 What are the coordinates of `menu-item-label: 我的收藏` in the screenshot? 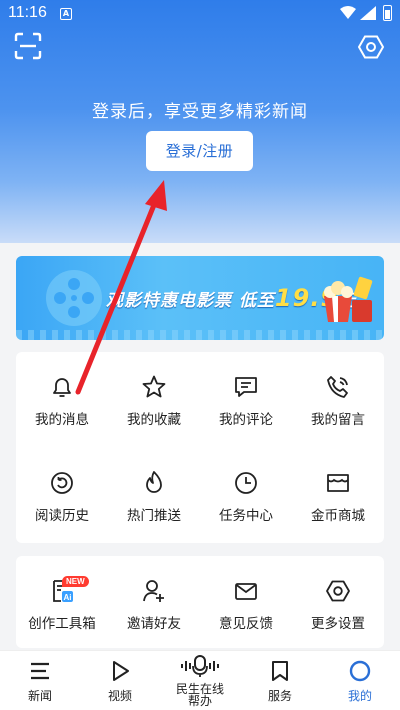 It's located at (154, 420).